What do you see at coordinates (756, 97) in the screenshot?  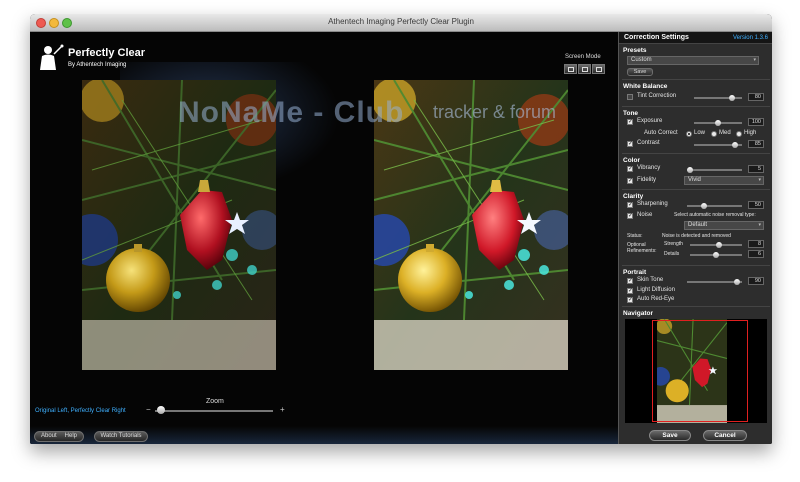 I see `tint-value: 80` at bounding box center [756, 97].